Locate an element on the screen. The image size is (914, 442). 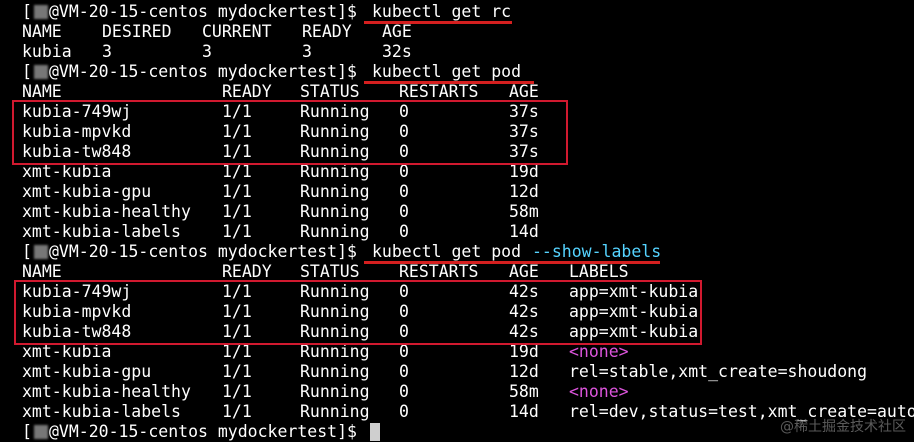
pod-label-cell: rel=stable,xmt_create=shoudong is located at coordinates (718, 371).